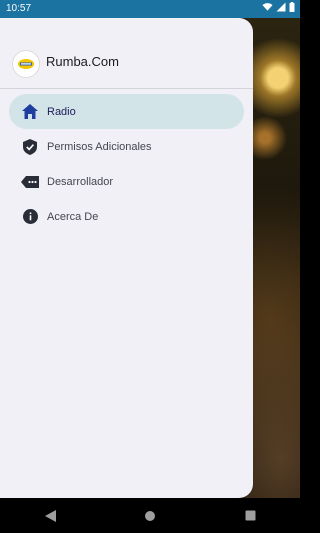 The width and height of the screenshot is (320, 533). Describe the element at coordinates (126, 111) in the screenshot. I see `menu-item-radio: Radio` at that location.